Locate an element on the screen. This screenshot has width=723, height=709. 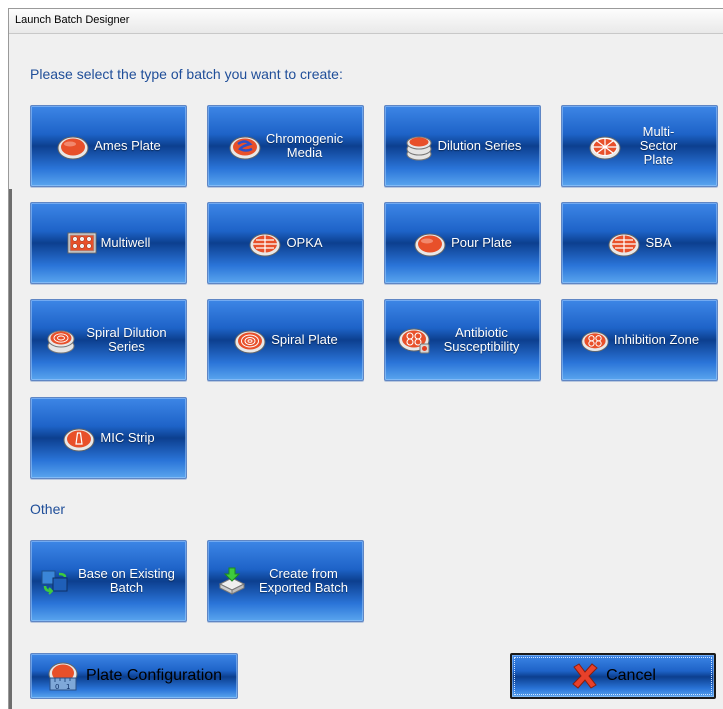
svg-text: 0 is located at coordinates (57, 687).